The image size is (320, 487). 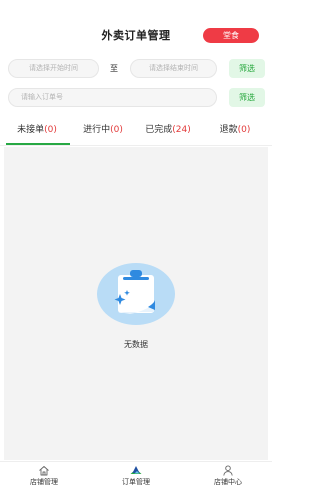 I want to click on end-time-input: 请选择结束时间, so click(x=173, y=68).